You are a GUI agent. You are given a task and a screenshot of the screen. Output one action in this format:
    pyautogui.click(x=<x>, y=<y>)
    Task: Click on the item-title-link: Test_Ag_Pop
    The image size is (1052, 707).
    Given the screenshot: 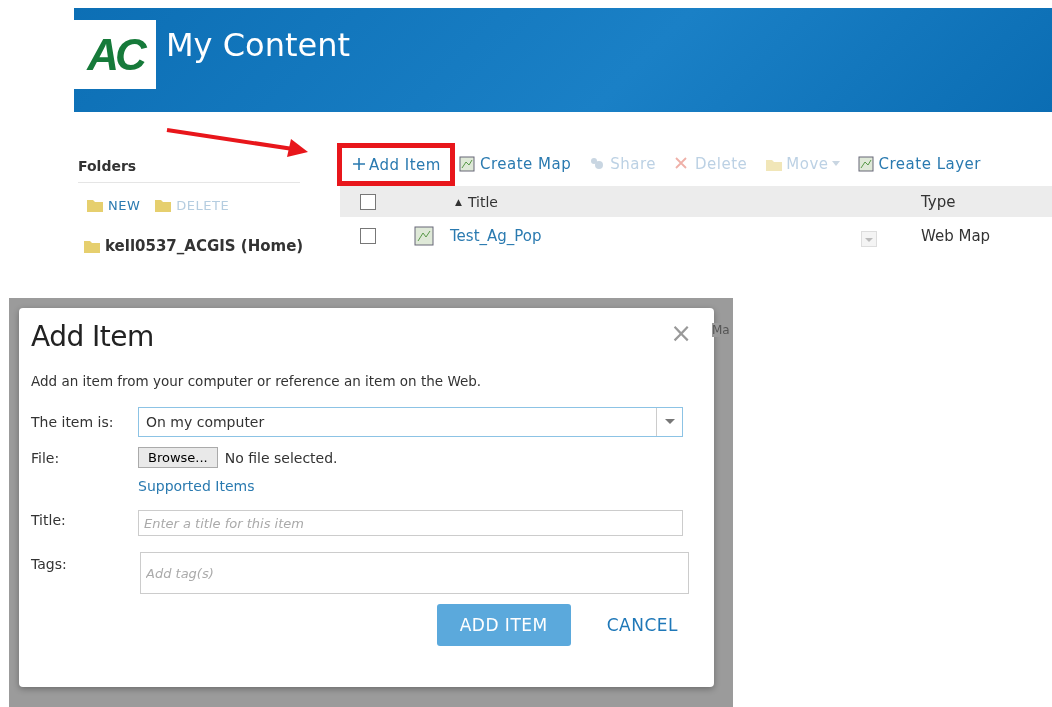 What is the action you would take?
    pyautogui.click(x=647, y=236)
    